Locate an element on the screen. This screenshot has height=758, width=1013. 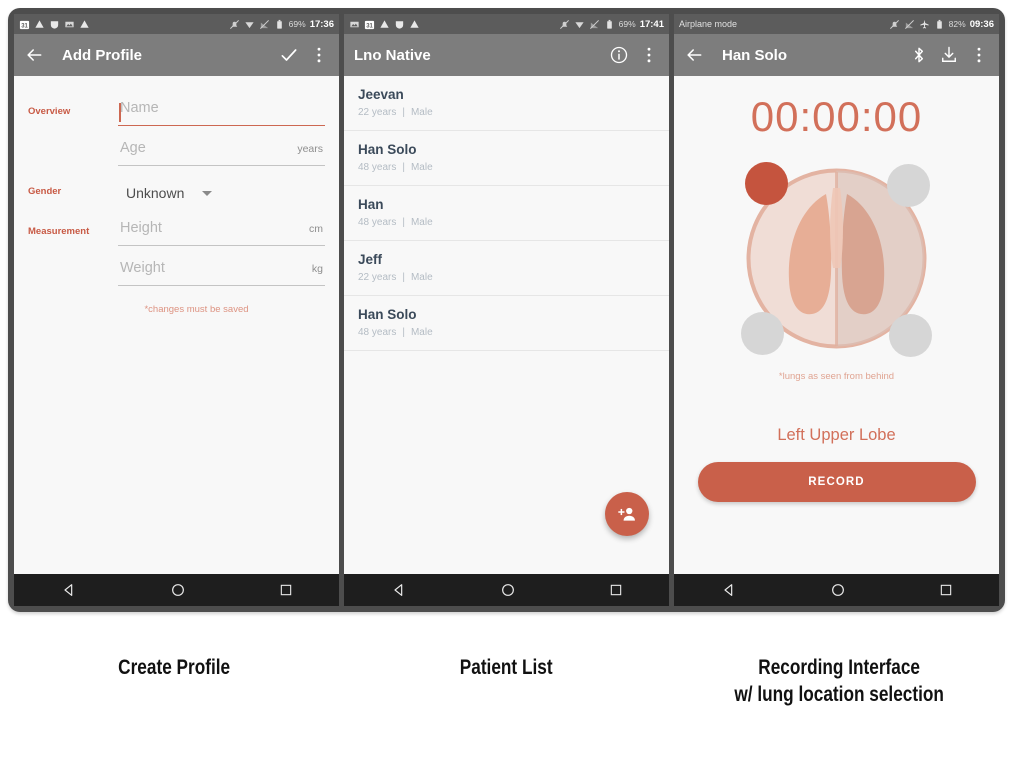
info-icon is located at coordinates (619, 55).